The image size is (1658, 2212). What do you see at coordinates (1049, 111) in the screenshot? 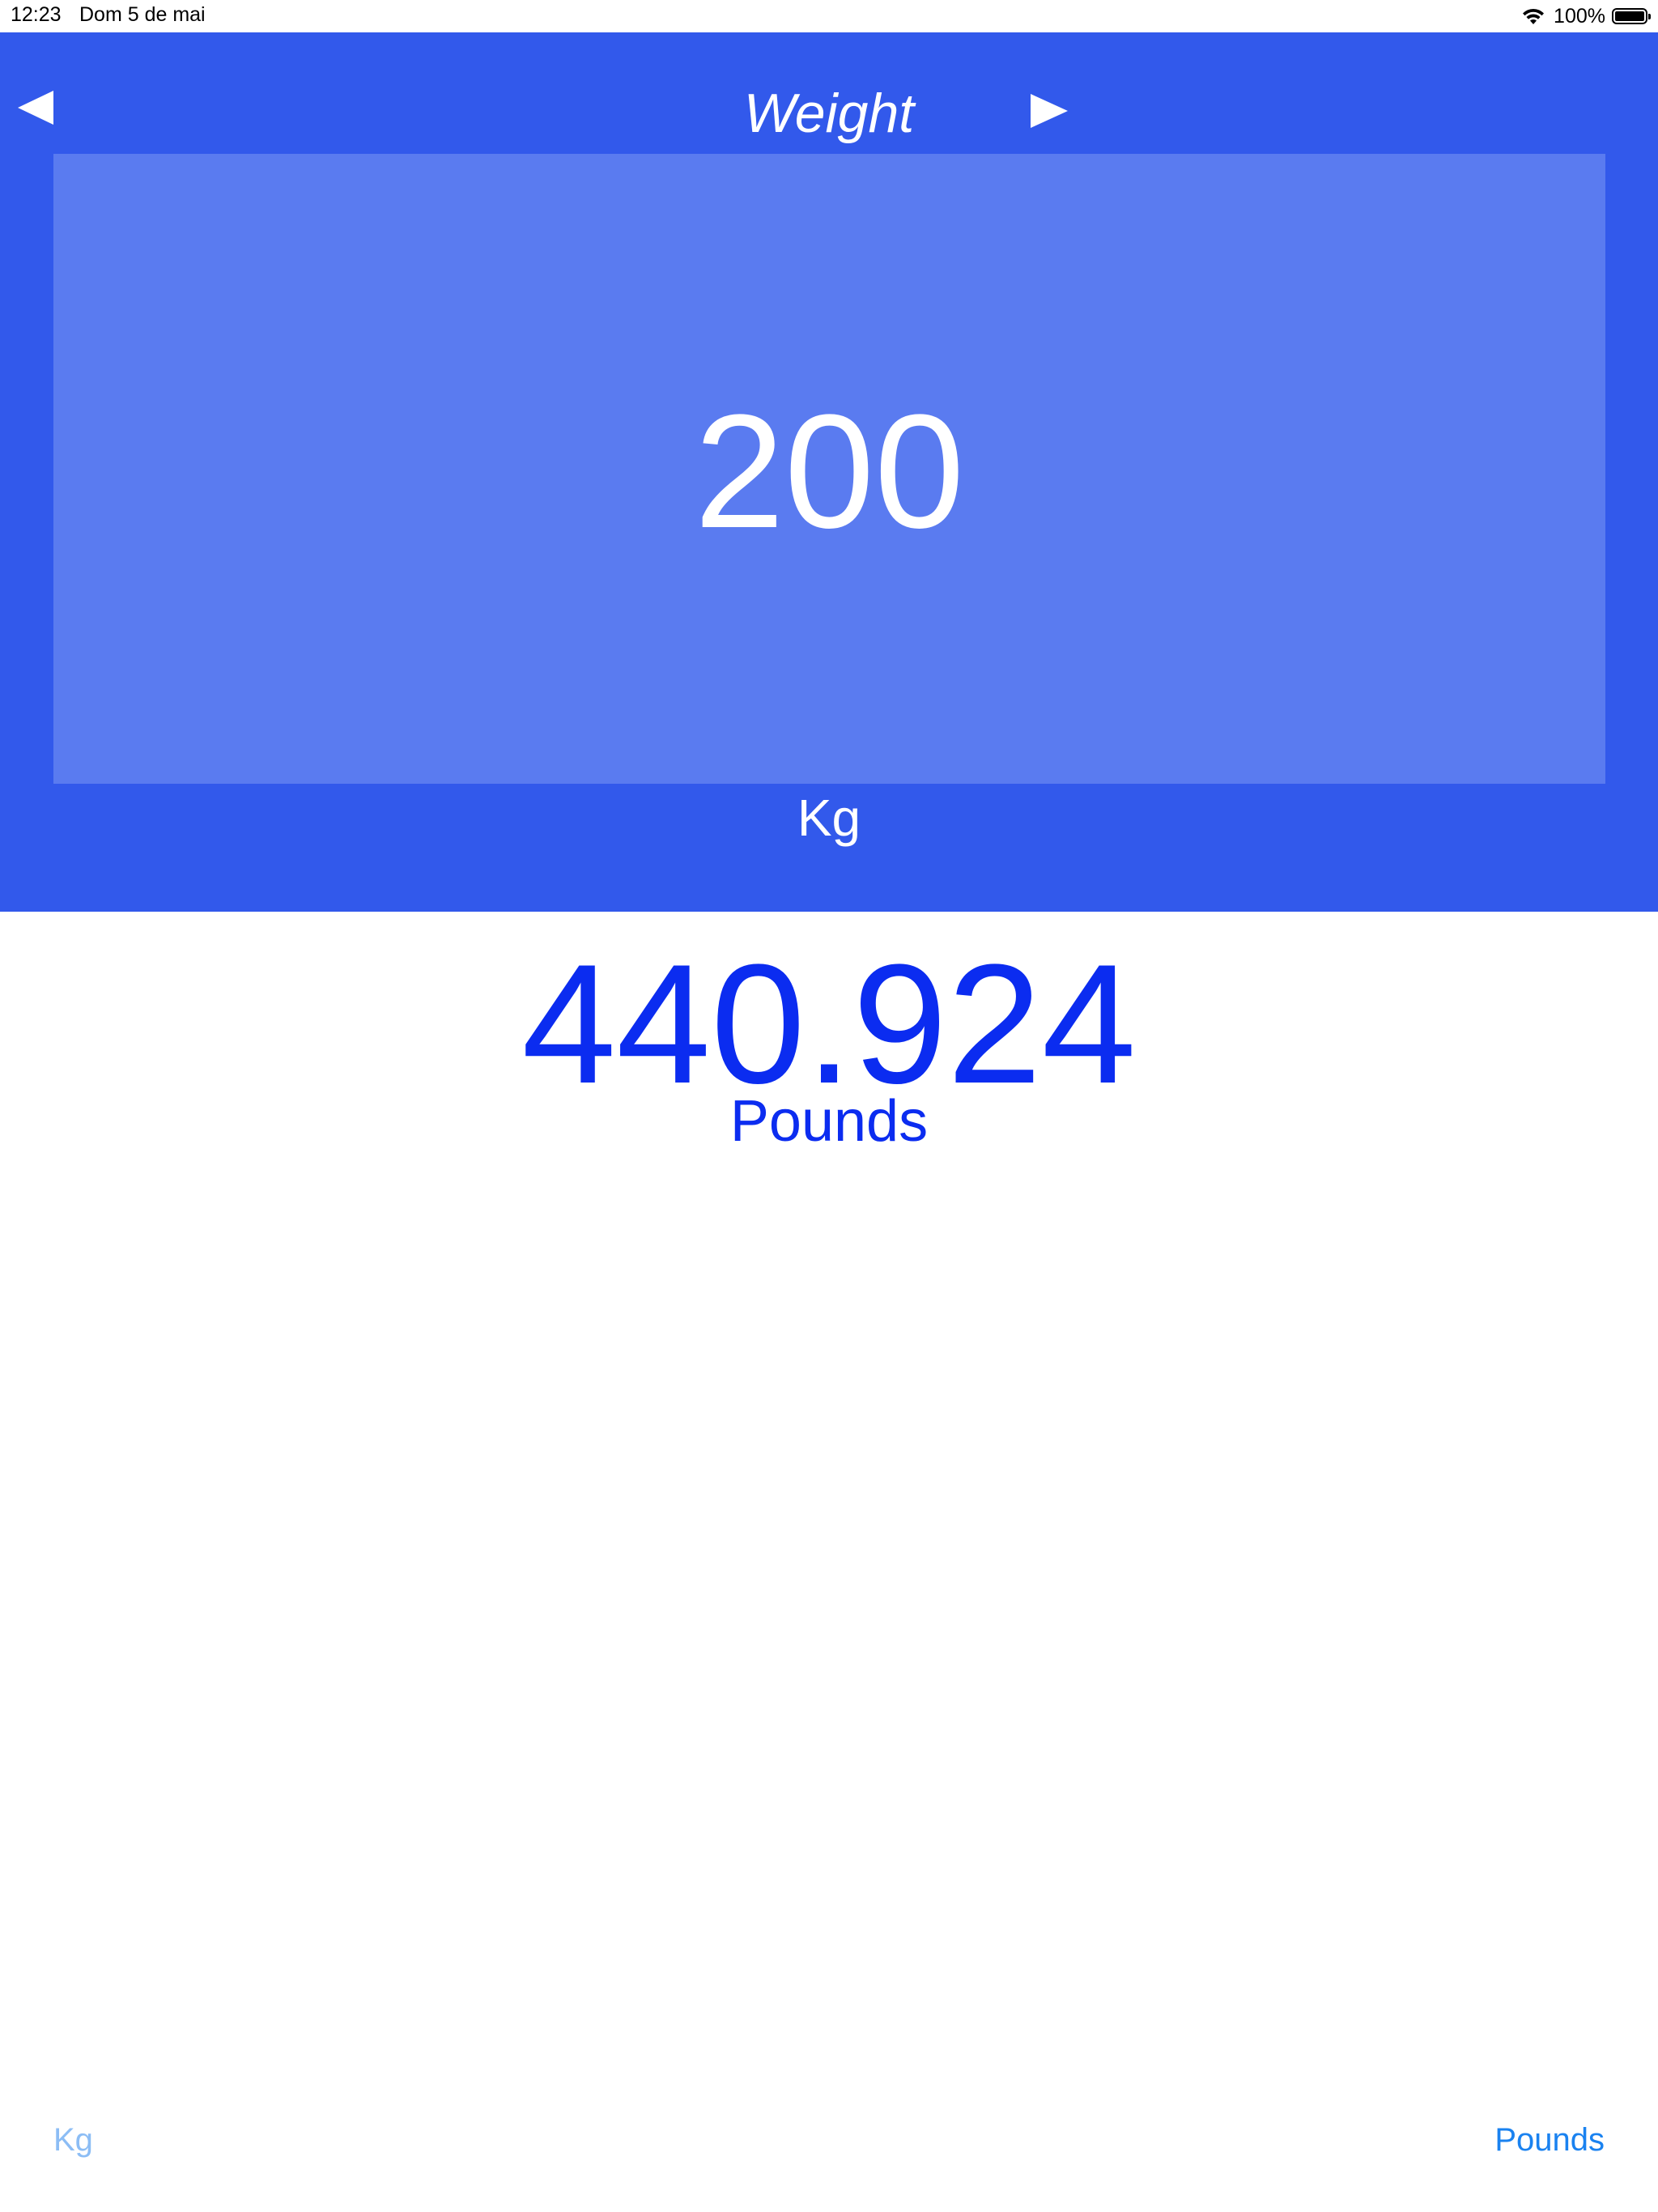
I see `triangle-right-icon` at bounding box center [1049, 111].